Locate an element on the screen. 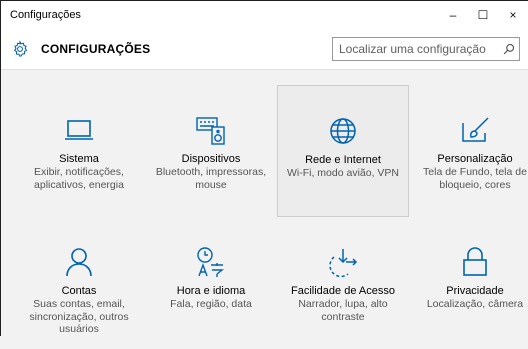  category-description: Fala, região, data is located at coordinates (211, 304).